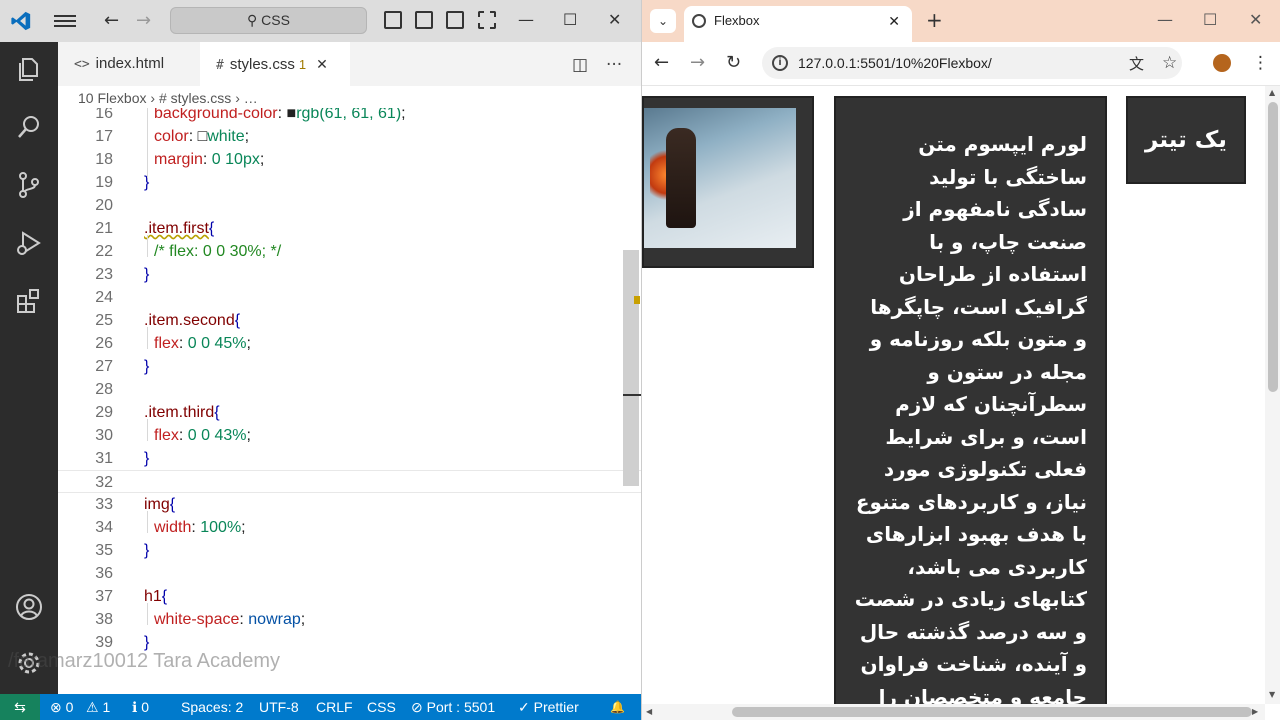  I want to click on split-editor-icon: ◫, so click(580, 65).